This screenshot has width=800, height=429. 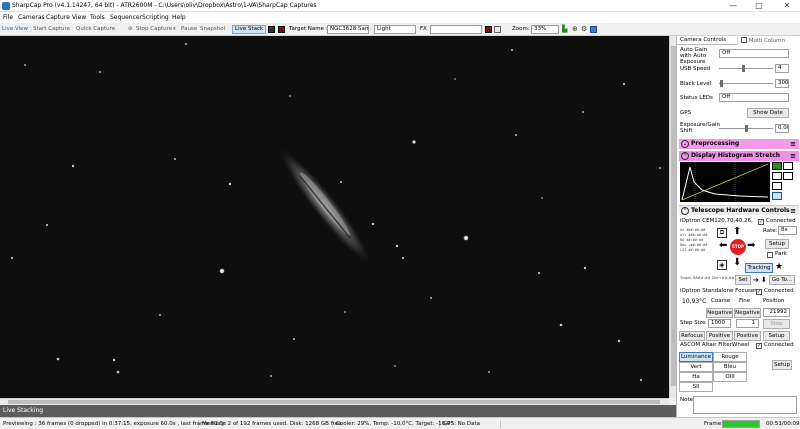 What do you see at coordinates (770, 255) in the screenshot?
I see `park-checkbox` at bounding box center [770, 255].